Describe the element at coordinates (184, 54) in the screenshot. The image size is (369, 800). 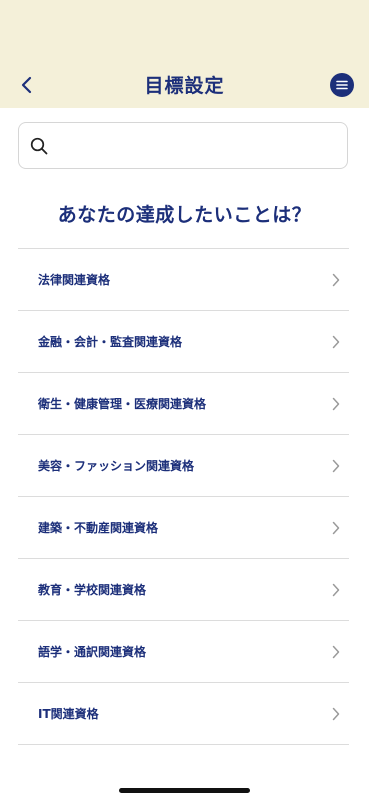
I see `header-bar: 目標設定` at that location.